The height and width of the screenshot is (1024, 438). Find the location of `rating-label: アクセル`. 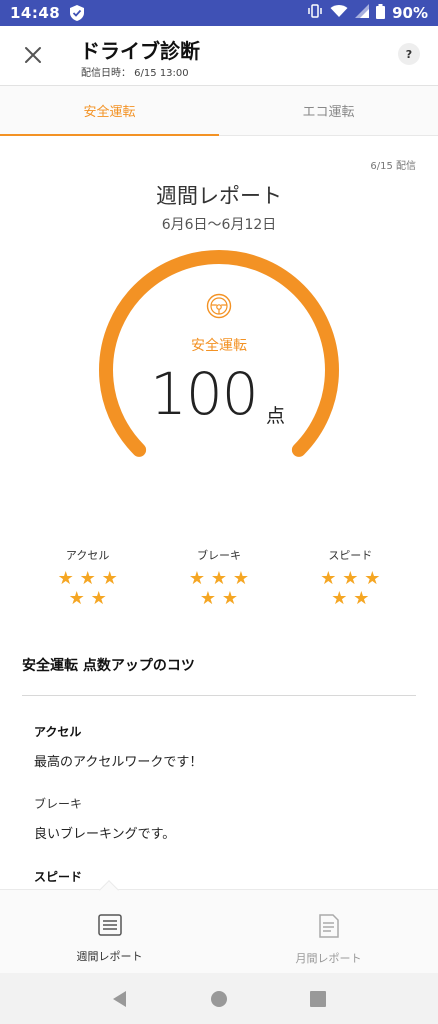

rating-label: アクセル is located at coordinates (87, 555).